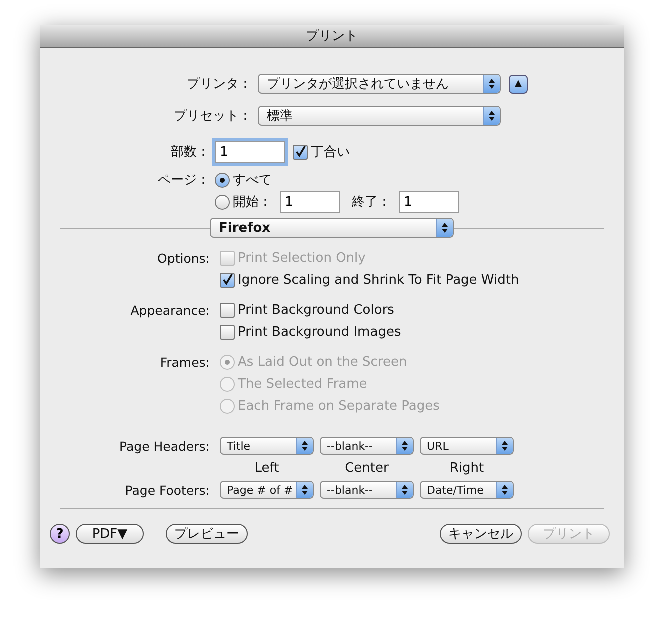  Describe the element at coordinates (310, 202) in the screenshot. I see `from-field: 1` at that location.